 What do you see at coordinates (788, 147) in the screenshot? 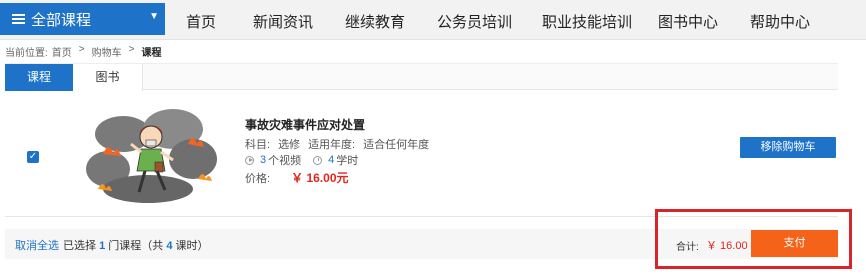
I see `remove-from-cart-button: 移除购物车` at bounding box center [788, 147].